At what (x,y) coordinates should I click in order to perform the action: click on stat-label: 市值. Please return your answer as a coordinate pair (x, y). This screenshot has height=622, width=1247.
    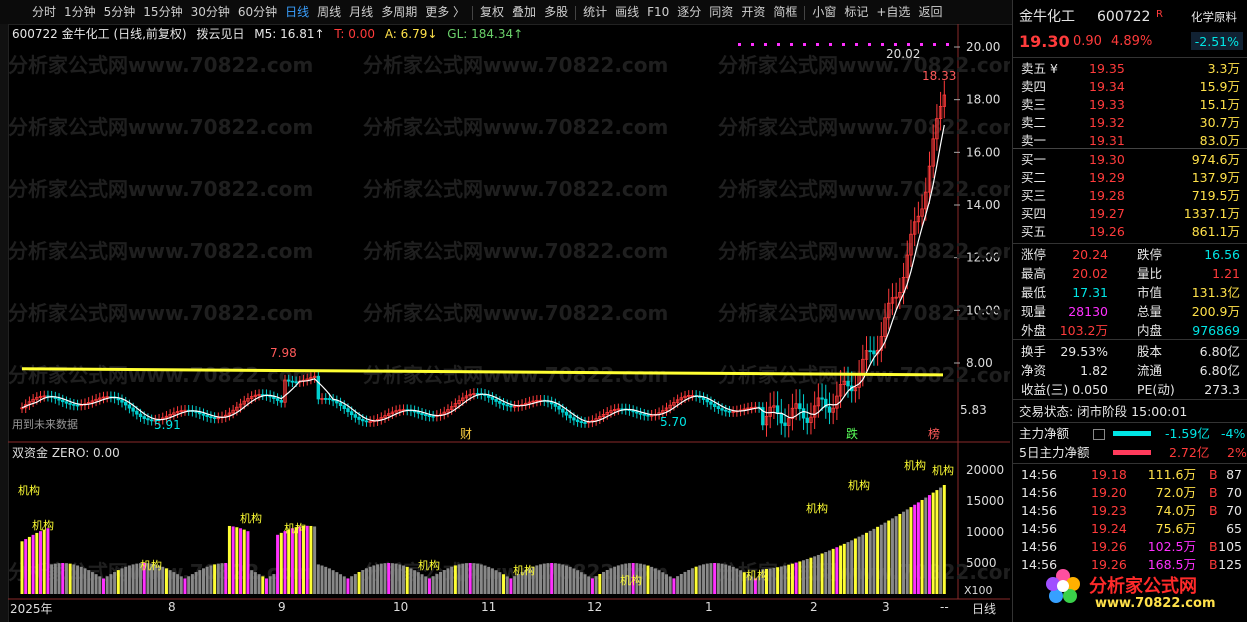
    Looking at the image, I should click on (1150, 292).